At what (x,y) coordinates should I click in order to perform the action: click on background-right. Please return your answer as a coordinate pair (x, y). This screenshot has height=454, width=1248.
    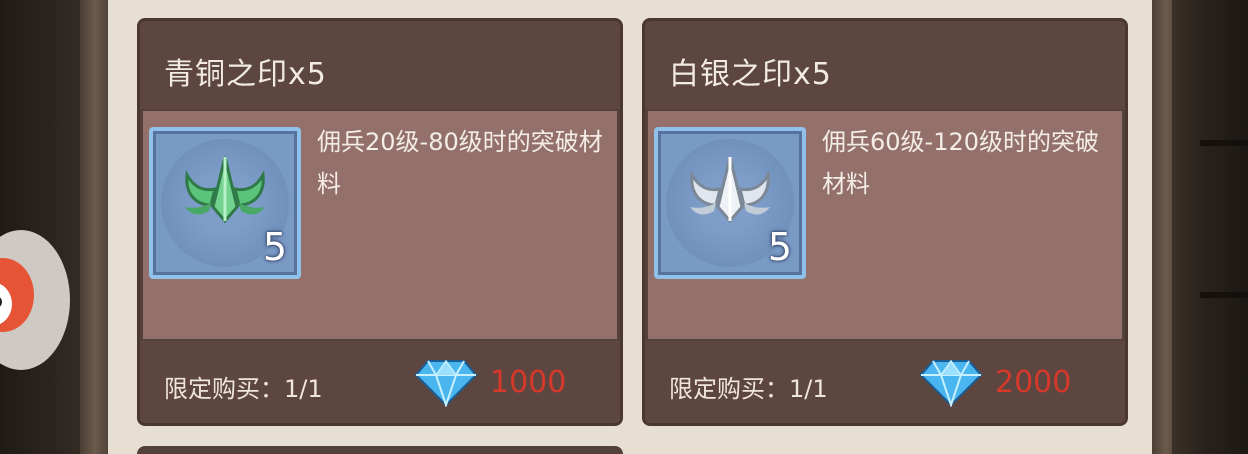
    Looking at the image, I should click on (1210, 227).